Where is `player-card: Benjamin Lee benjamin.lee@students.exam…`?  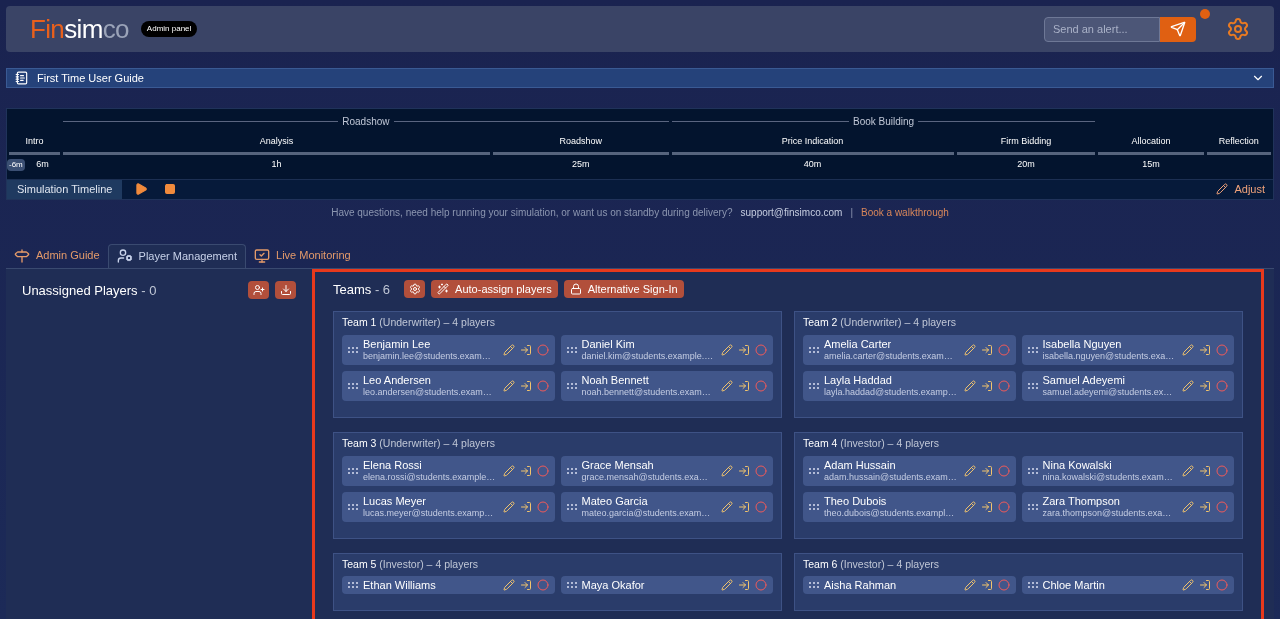 player-card: Benjamin Lee benjamin.lee@students.exam… is located at coordinates (448, 349).